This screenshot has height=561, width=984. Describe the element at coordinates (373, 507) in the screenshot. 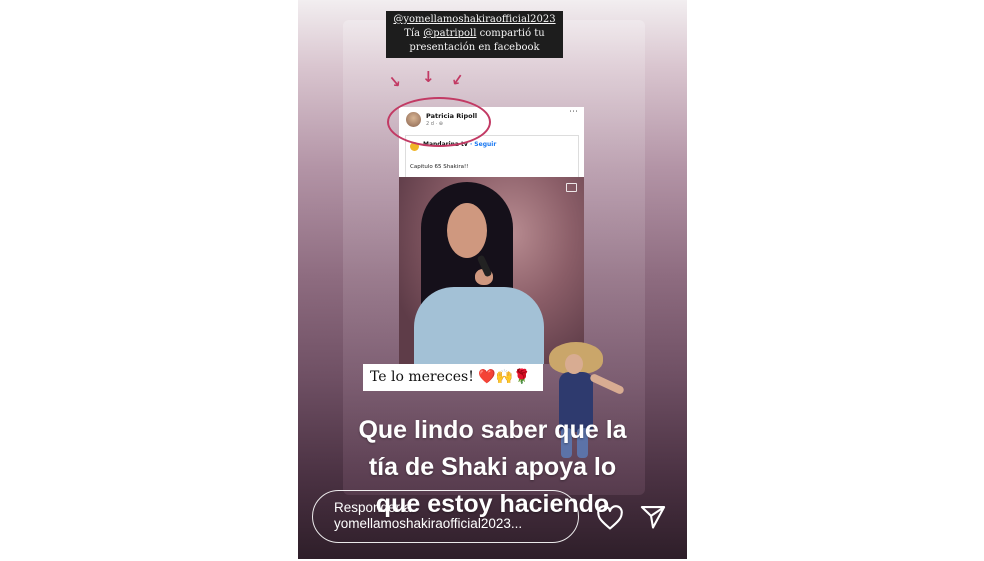

I see `reply-placeholder-label: Responder a` at that location.